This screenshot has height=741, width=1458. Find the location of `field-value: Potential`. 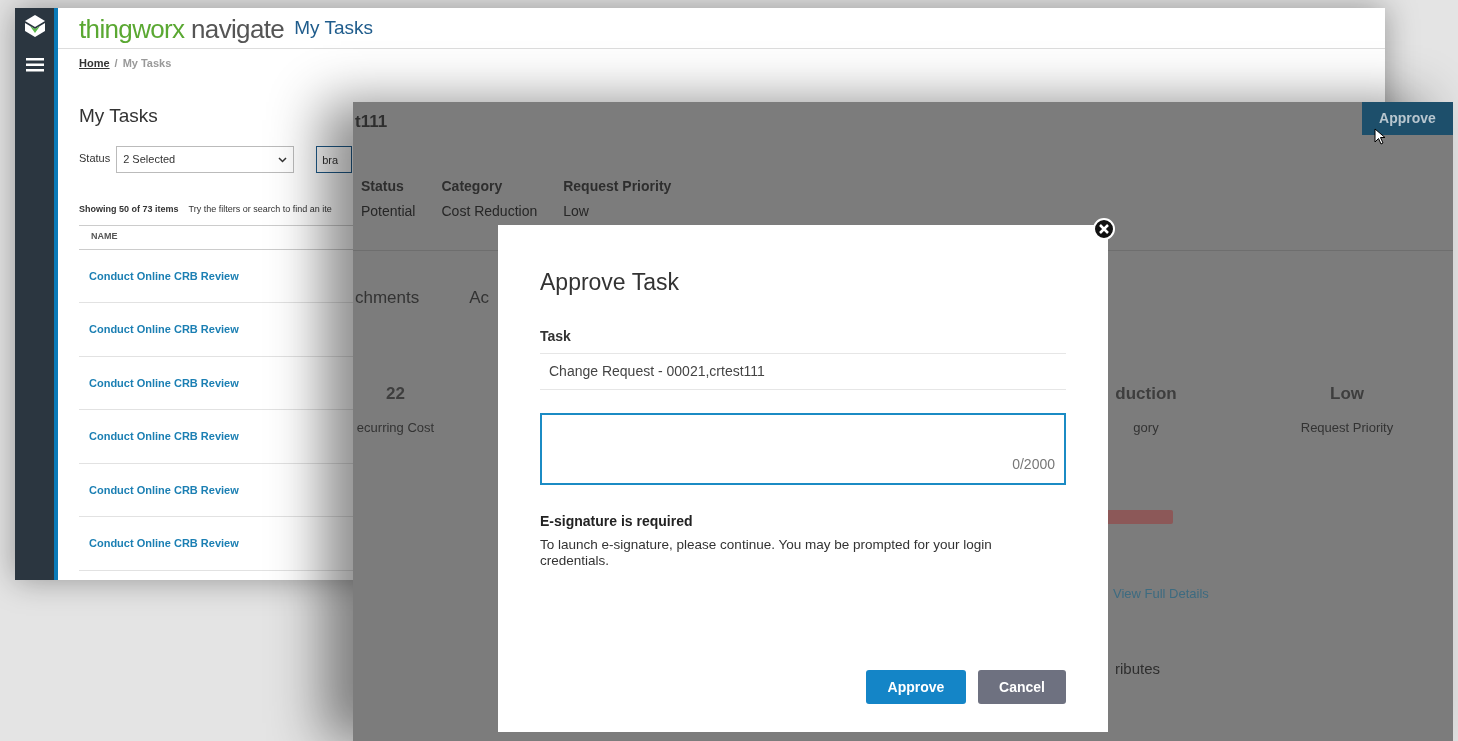

field-value: Potential is located at coordinates (388, 211).